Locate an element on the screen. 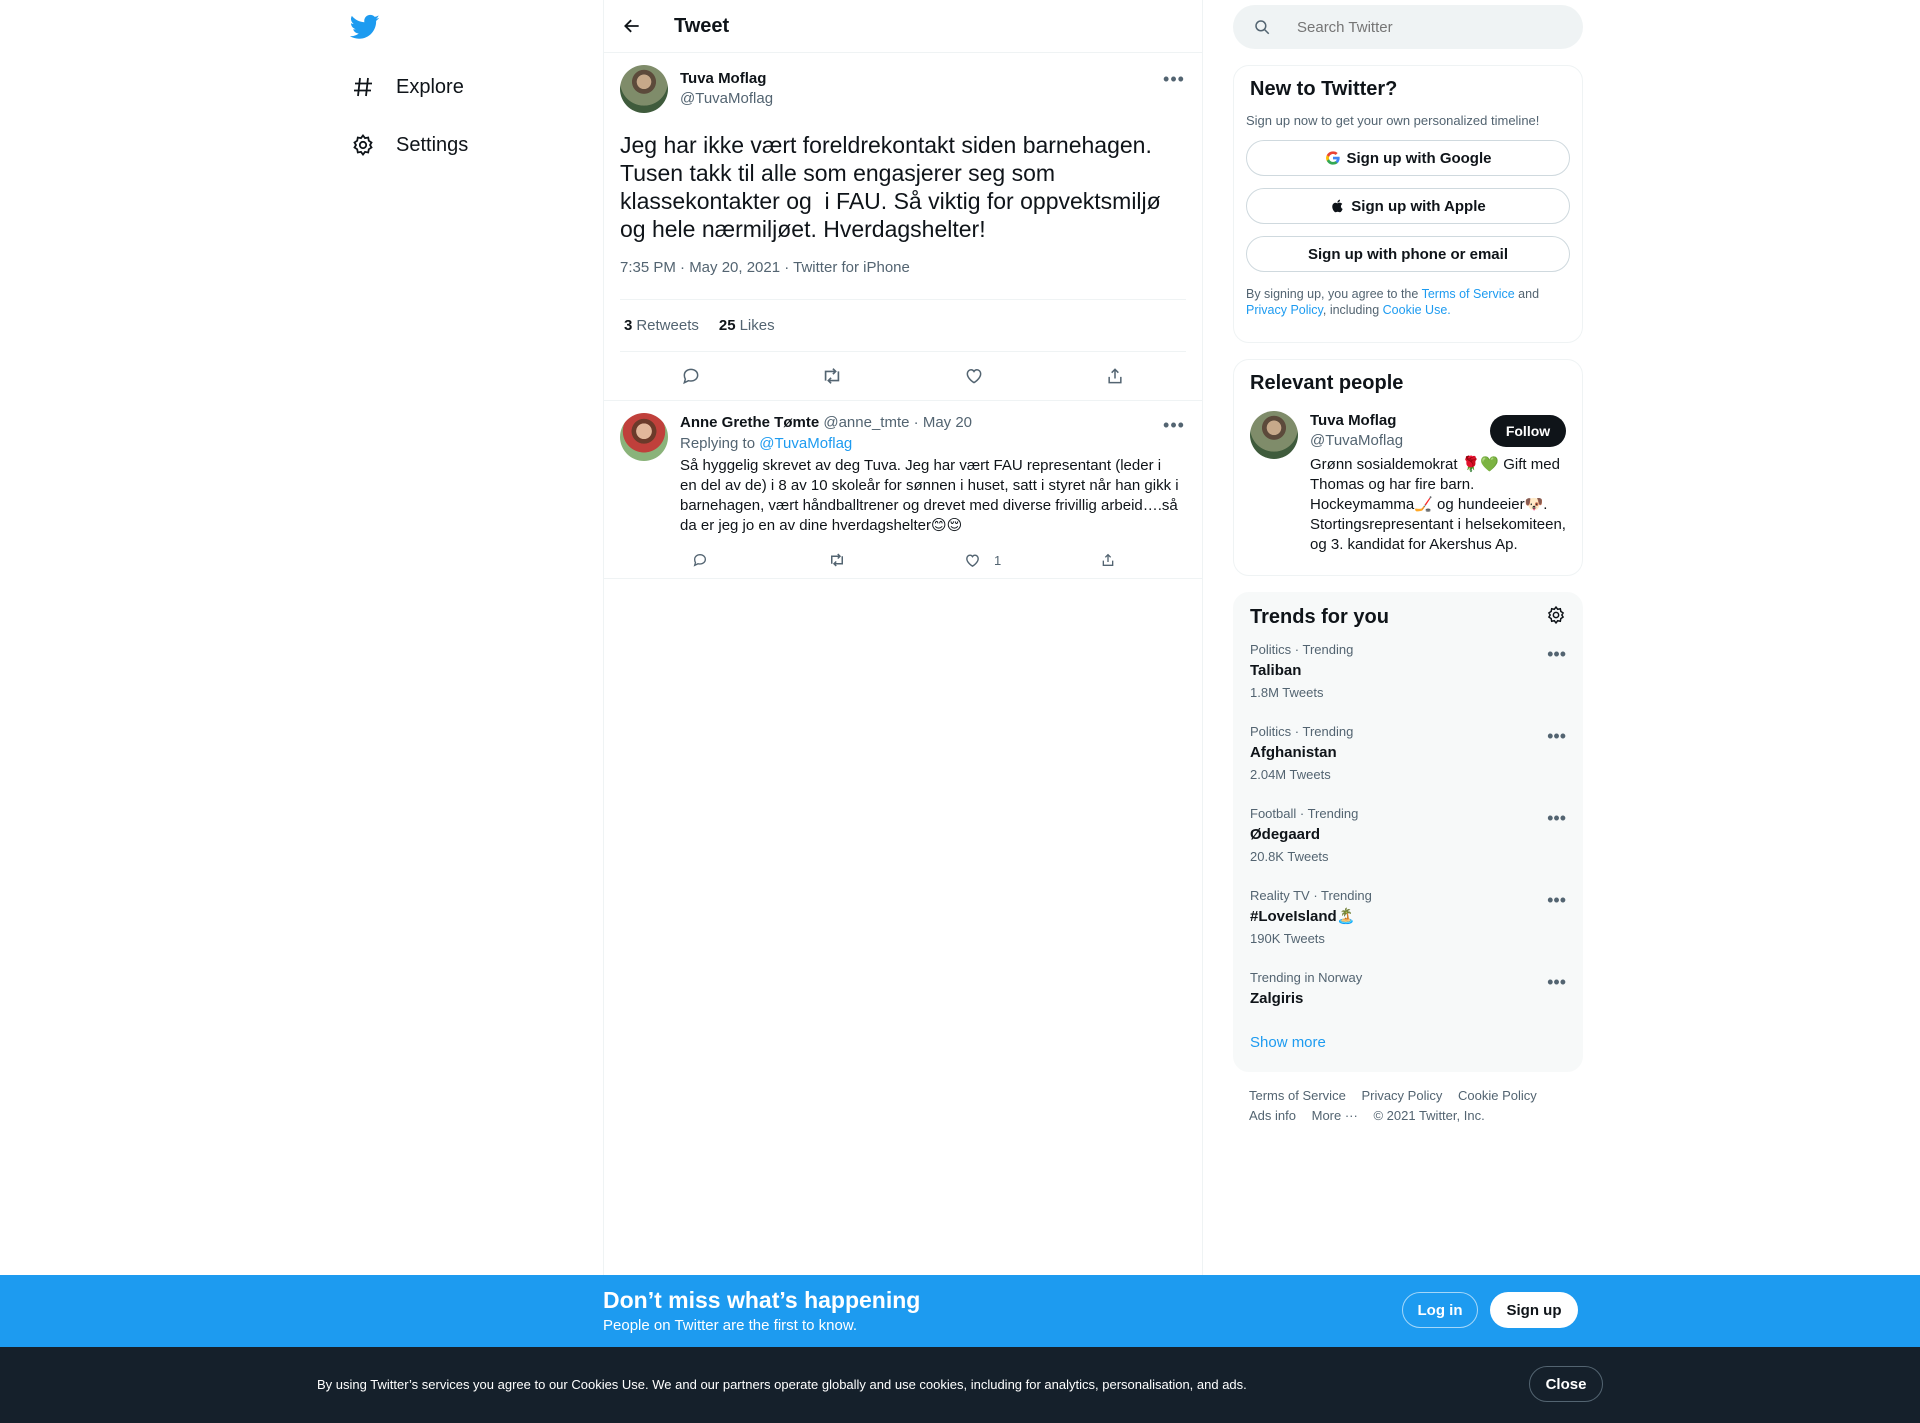  signup-button: Sign up is located at coordinates (1534, 1310).